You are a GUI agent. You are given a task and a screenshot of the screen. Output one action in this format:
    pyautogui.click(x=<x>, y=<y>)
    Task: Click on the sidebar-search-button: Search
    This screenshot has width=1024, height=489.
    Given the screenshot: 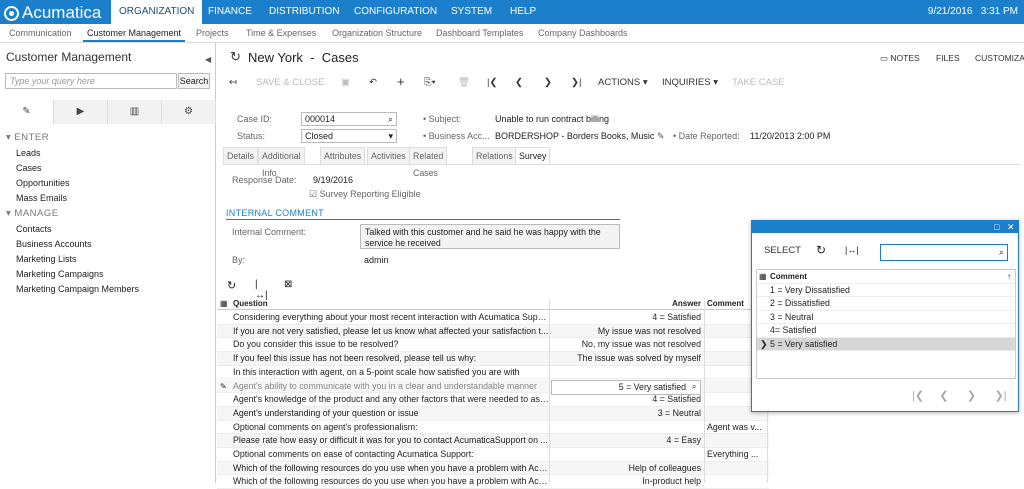 What is the action you would take?
    pyautogui.click(x=194, y=81)
    